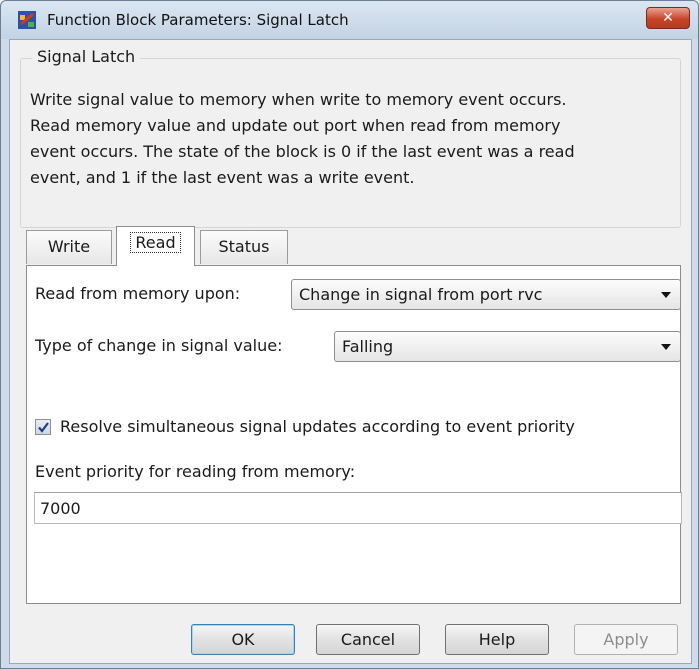  Describe the element at coordinates (368, 639) in the screenshot. I see `cancel-button: Cancel` at that location.